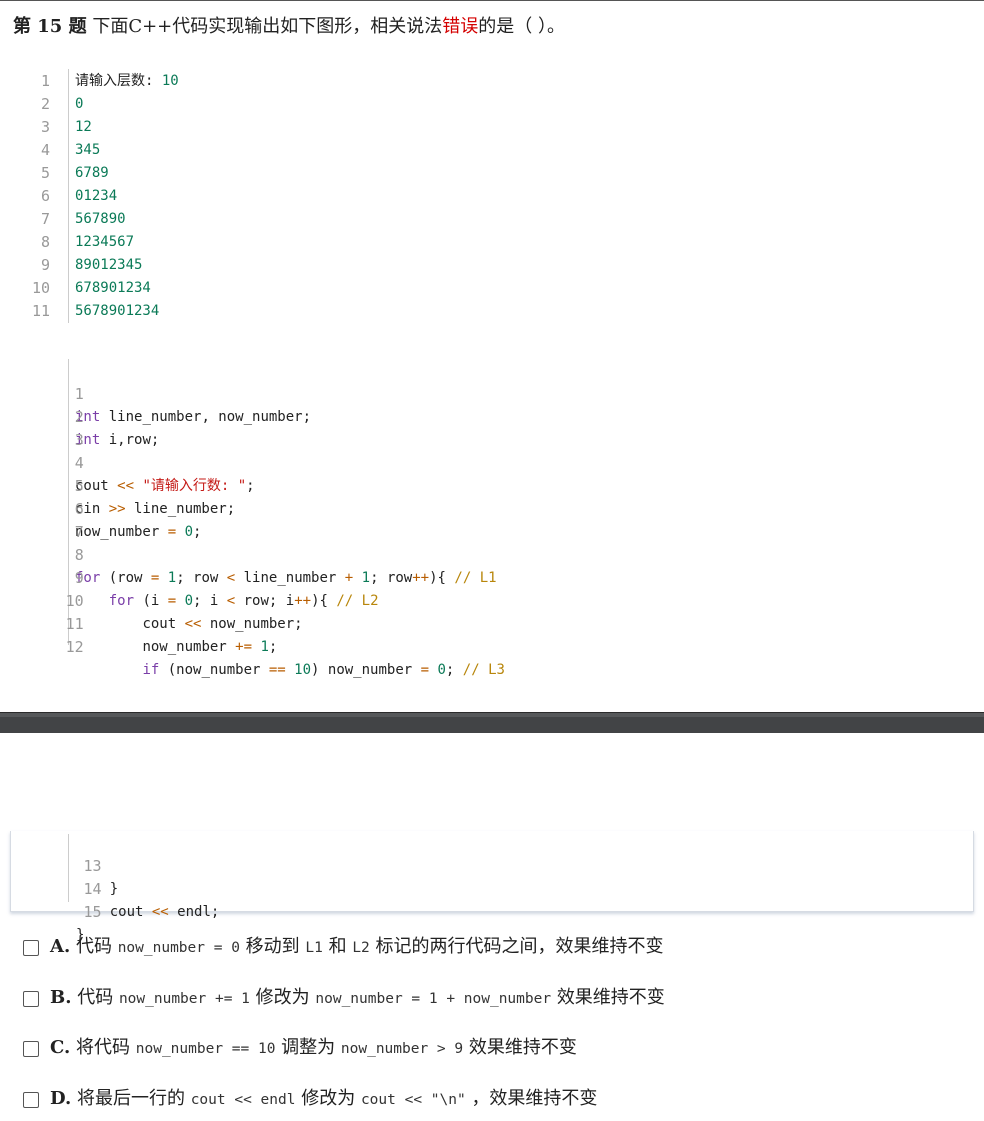 The width and height of the screenshot is (984, 1121). I want to click on option-text-part: 移动到, so click(272, 946).